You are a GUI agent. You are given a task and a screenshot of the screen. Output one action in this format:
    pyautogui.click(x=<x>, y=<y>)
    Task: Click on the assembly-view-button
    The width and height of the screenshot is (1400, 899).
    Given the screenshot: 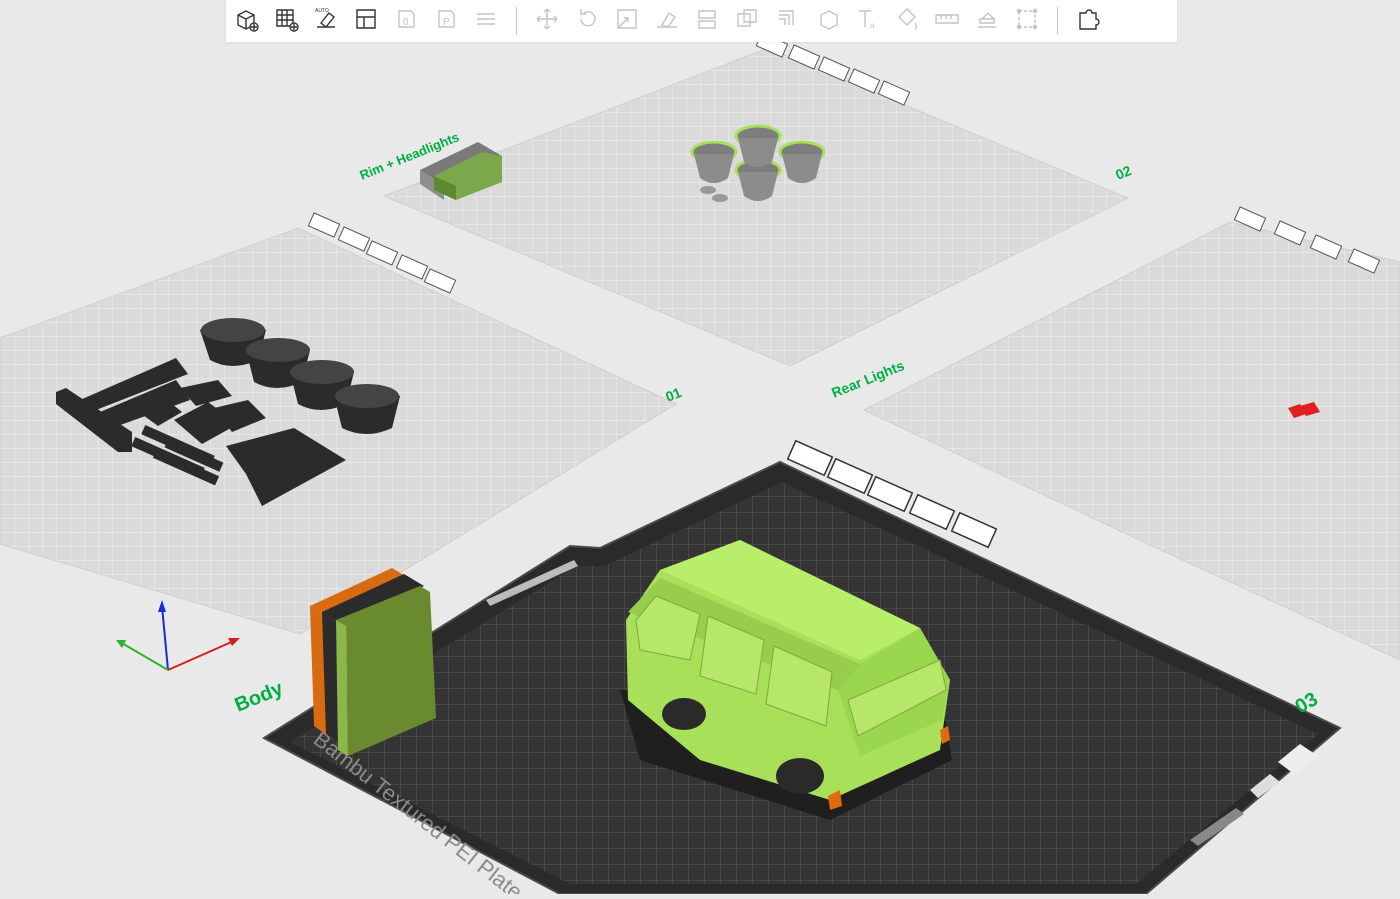 What is the action you would take?
    pyautogui.click(x=1088, y=21)
    